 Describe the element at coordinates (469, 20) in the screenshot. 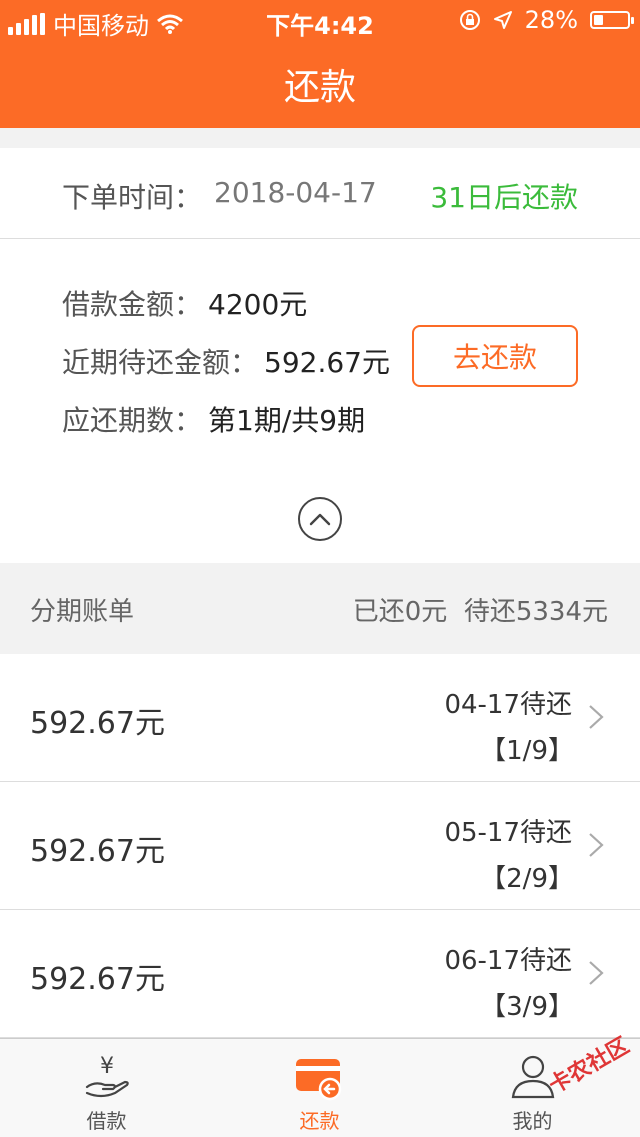

I see `orientation-lock-icon` at that location.